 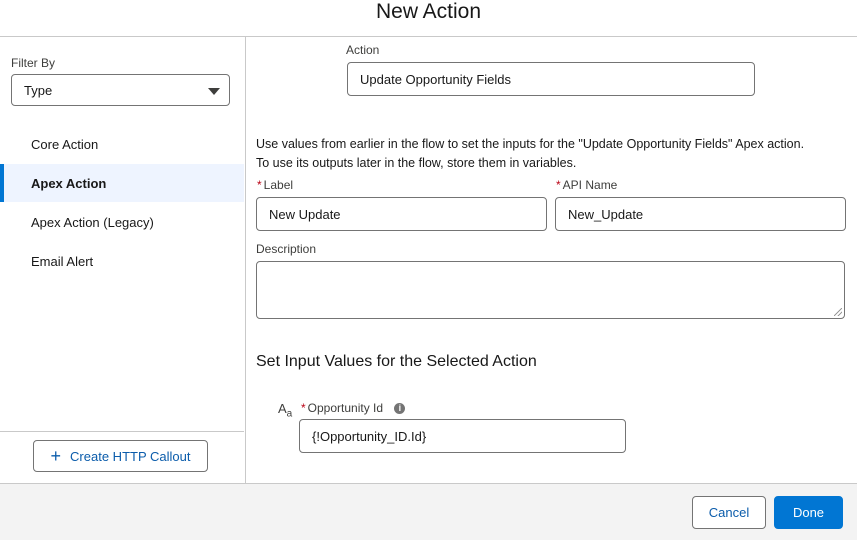 What do you see at coordinates (428, 511) in the screenshot?
I see `modal-footer: Cancel Done` at bounding box center [428, 511].